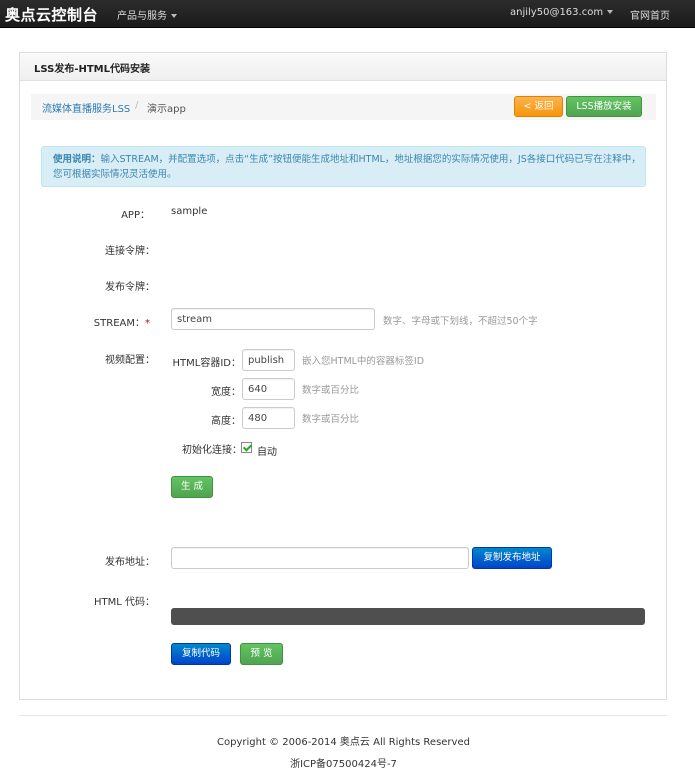 This screenshot has width=695, height=773. I want to click on connect-token-label: 连接令牌：, so click(130, 251).